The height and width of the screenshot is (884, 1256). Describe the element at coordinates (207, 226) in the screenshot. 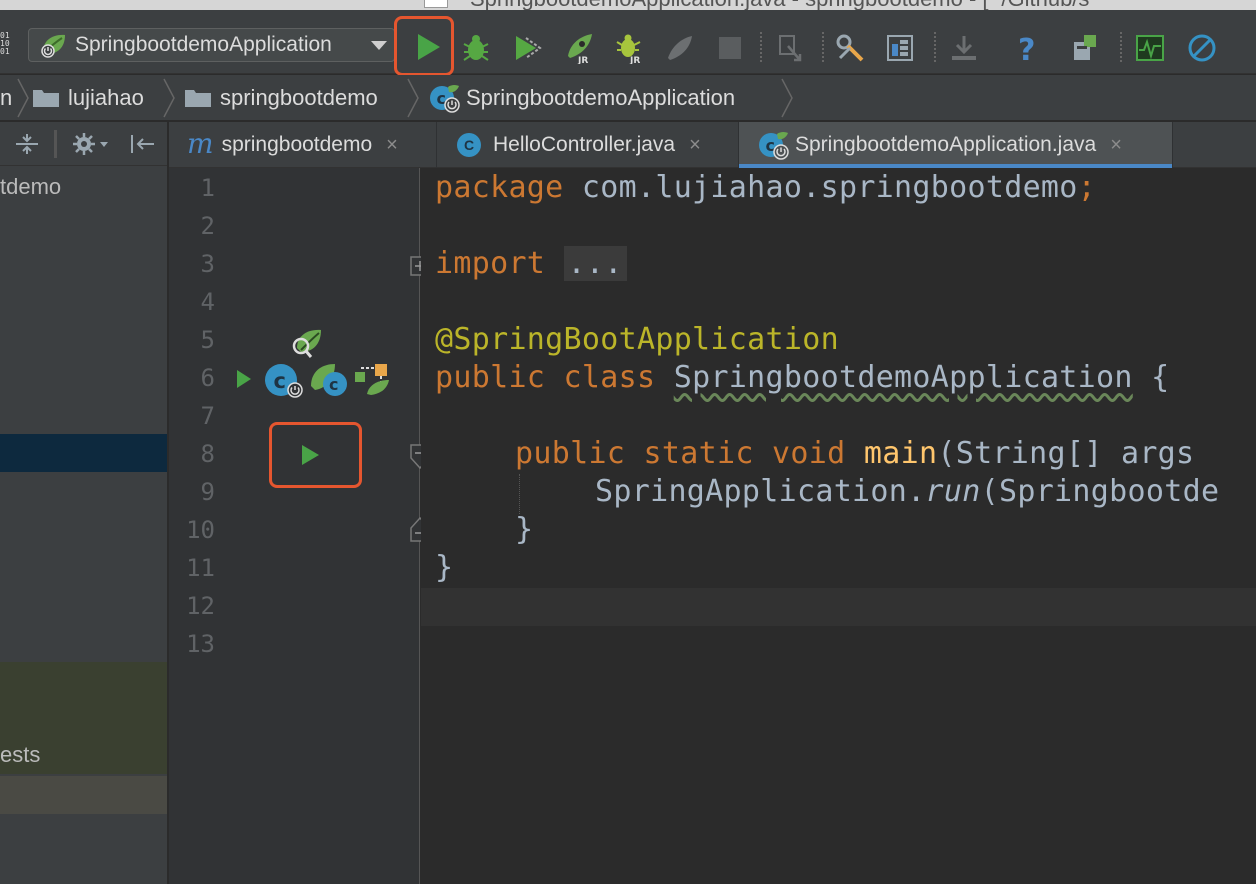

I see `line-number: 2` at that location.